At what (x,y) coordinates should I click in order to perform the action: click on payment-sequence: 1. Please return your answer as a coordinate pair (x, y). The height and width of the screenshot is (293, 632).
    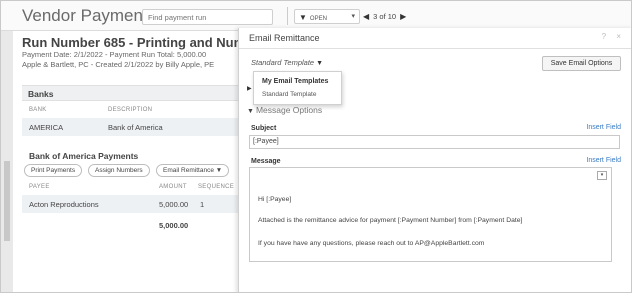
    Looking at the image, I should click on (202, 204).